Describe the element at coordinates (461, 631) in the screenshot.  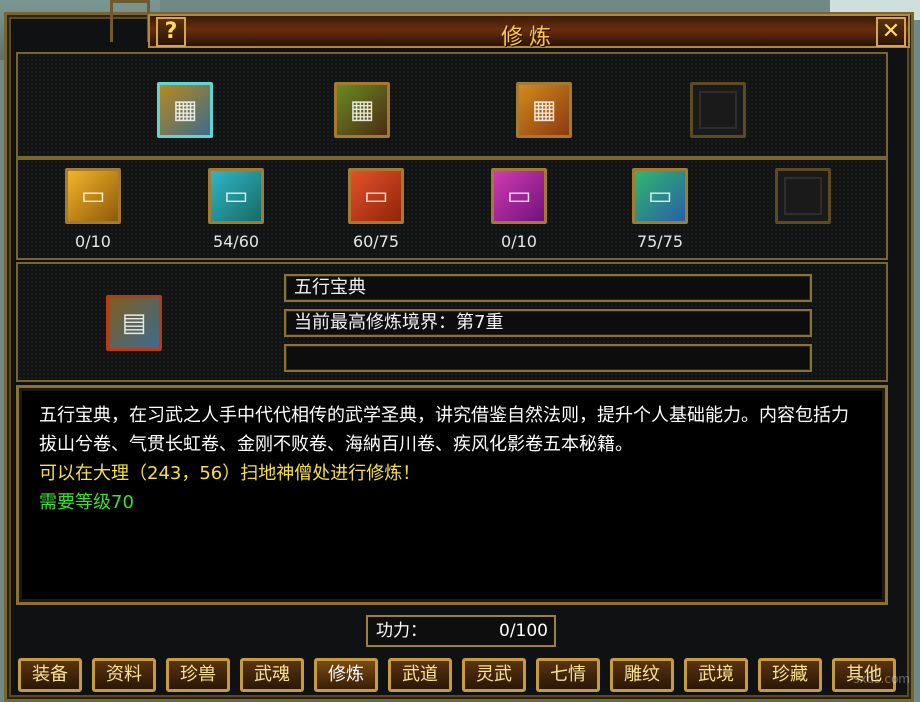
I see `power-display: 功力： 0/100` at that location.